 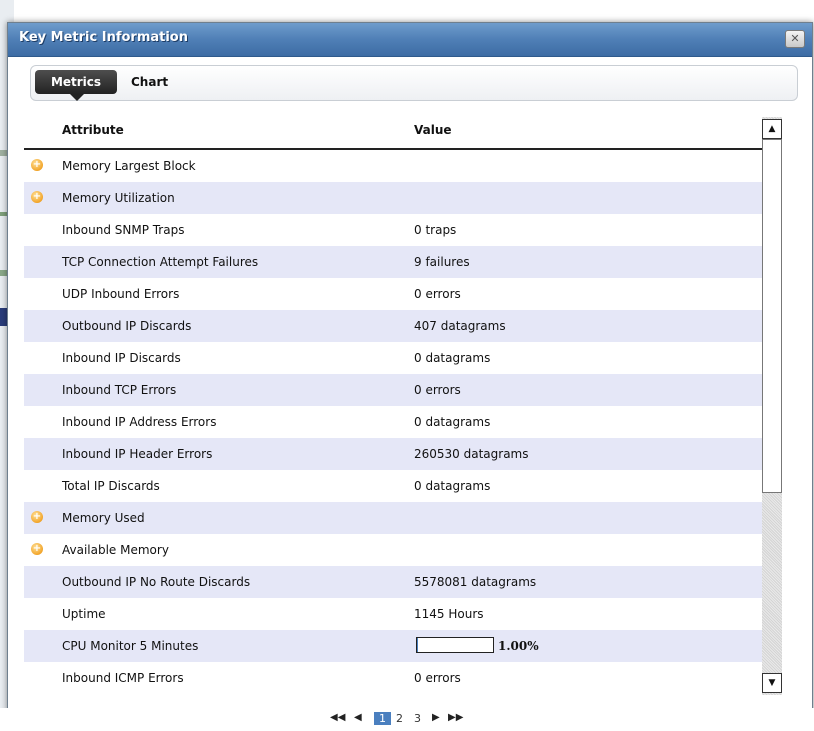 What do you see at coordinates (393, 294) in the screenshot?
I see `table-row: UDP Inbound Errors 0 errors` at bounding box center [393, 294].